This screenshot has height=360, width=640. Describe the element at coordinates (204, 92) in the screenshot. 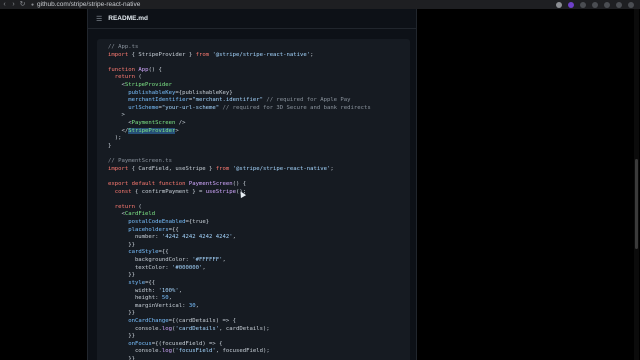

I see `code-token: ={publishableKey}` at that location.